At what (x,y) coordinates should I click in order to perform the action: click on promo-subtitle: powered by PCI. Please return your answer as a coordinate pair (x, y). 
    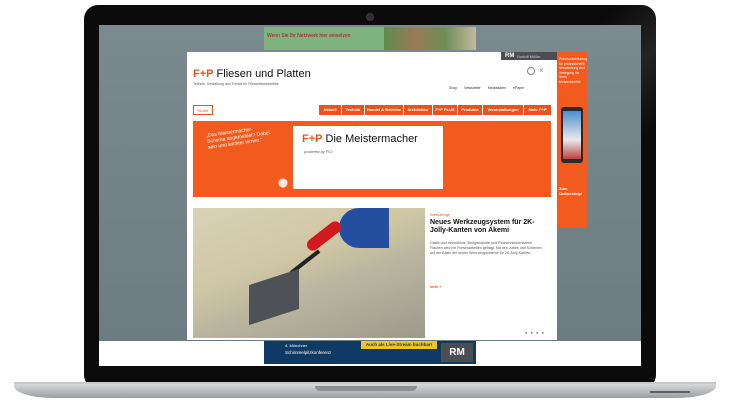
    Looking at the image, I should click on (318, 151).